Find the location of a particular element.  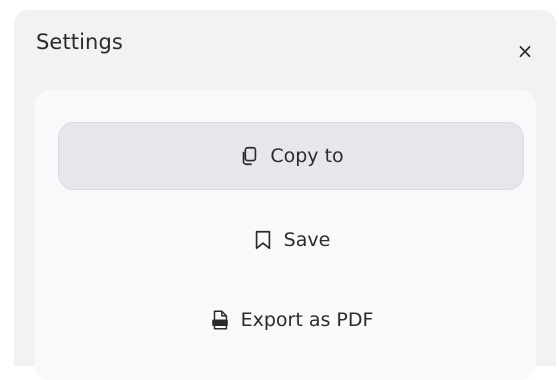

close-icon: × is located at coordinates (525, 51).